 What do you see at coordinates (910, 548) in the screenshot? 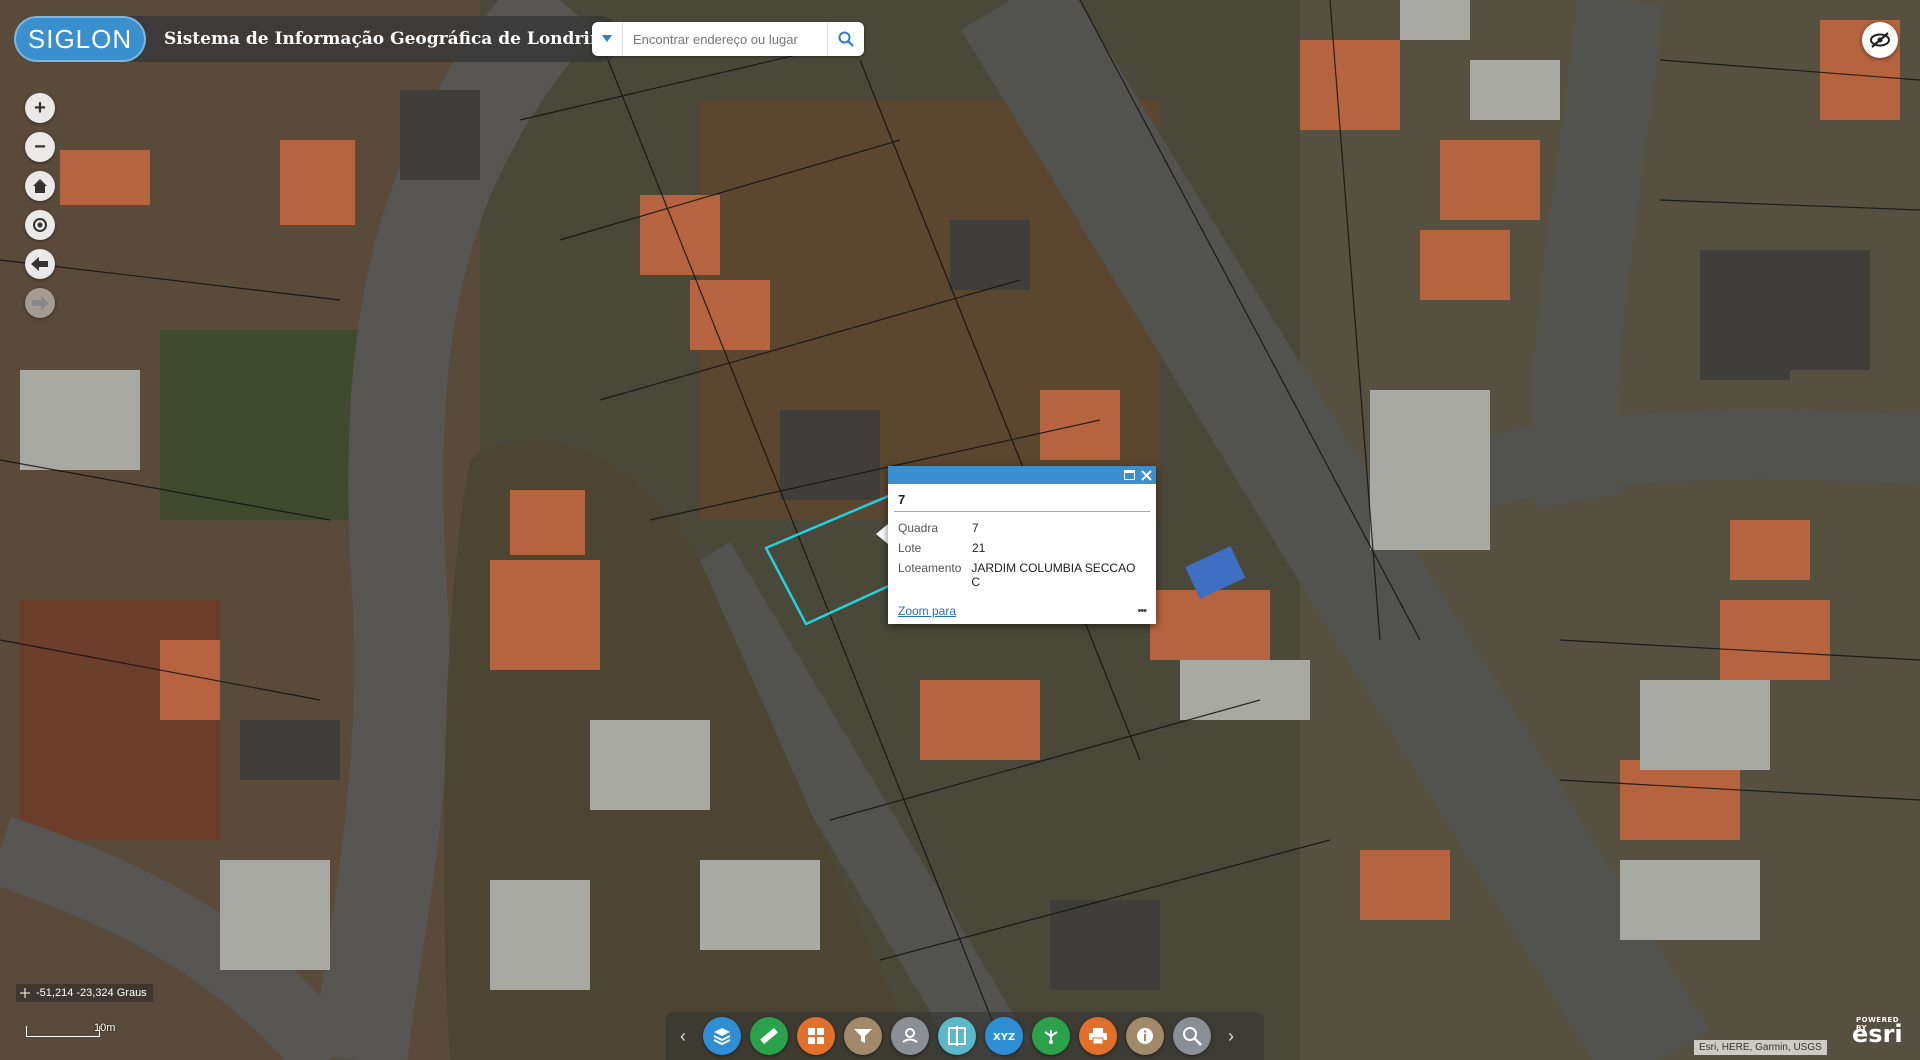
I see `field-label: Lote` at bounding box center [910, 548].